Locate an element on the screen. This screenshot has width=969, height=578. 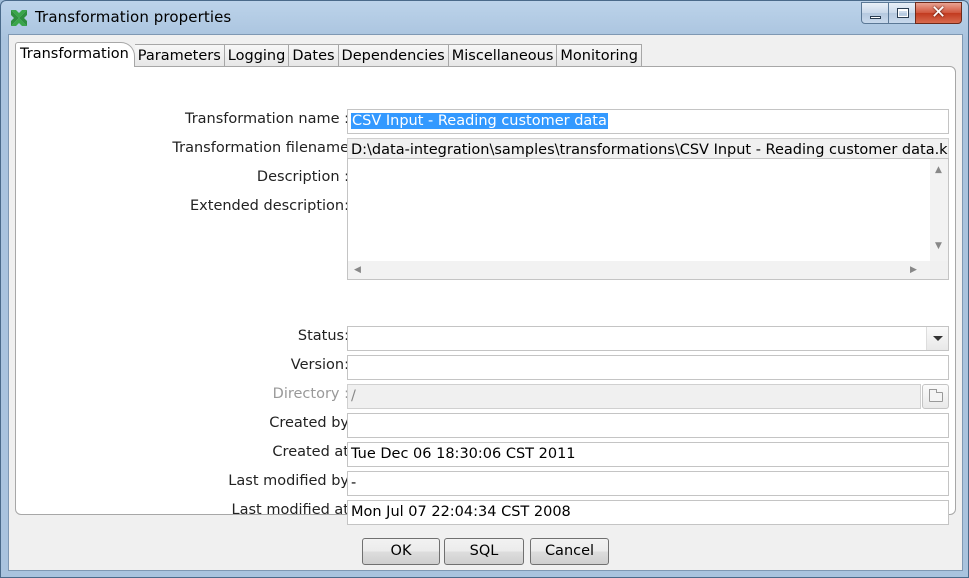
tab-dates: Dates is located at coordinates (314, 55).